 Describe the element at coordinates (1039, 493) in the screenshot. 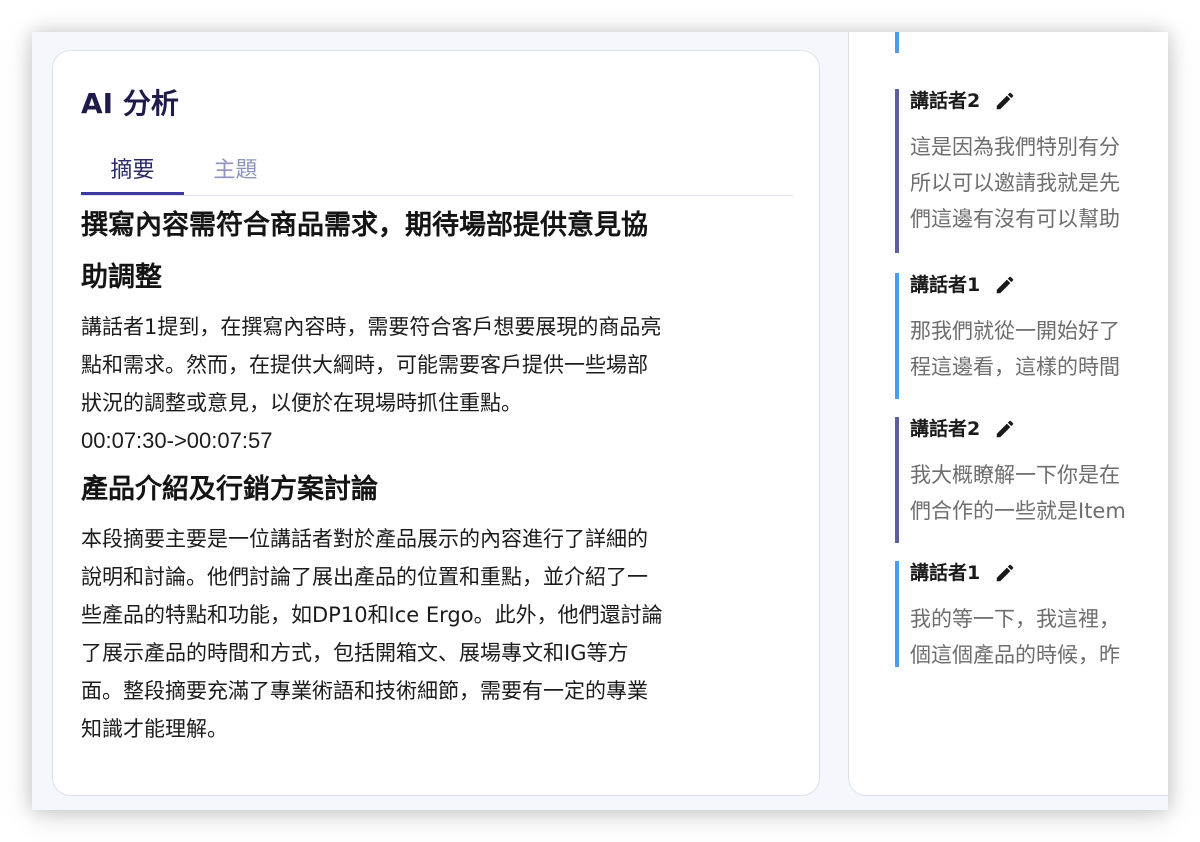

I see `transcript-text: 我大概瞭解一下你是在 們合作的一些就是Item` at that location.